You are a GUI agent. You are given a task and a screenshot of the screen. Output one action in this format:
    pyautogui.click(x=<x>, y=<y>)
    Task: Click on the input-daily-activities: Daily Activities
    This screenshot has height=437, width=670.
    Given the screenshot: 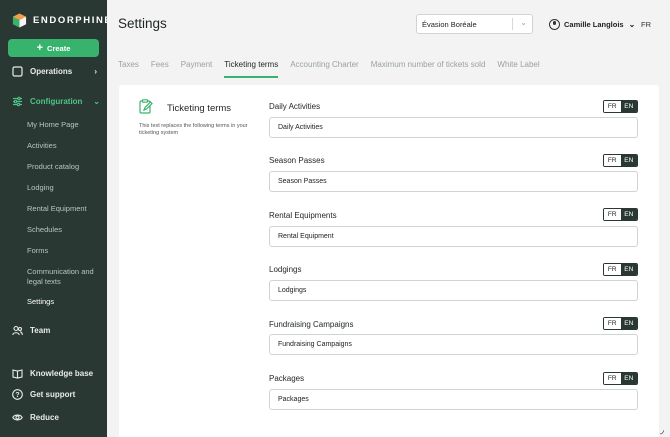 What is the action you would take?
    pyautogui.click(x=453, y=127)
    